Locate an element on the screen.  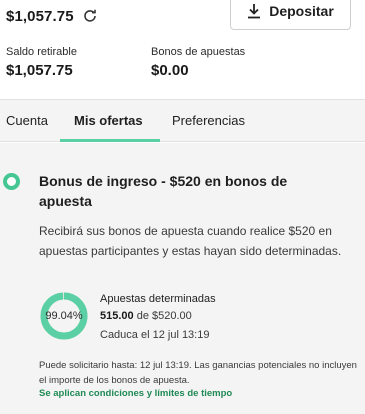
deposit-button: Depositar is located at coordinates (290, 15).